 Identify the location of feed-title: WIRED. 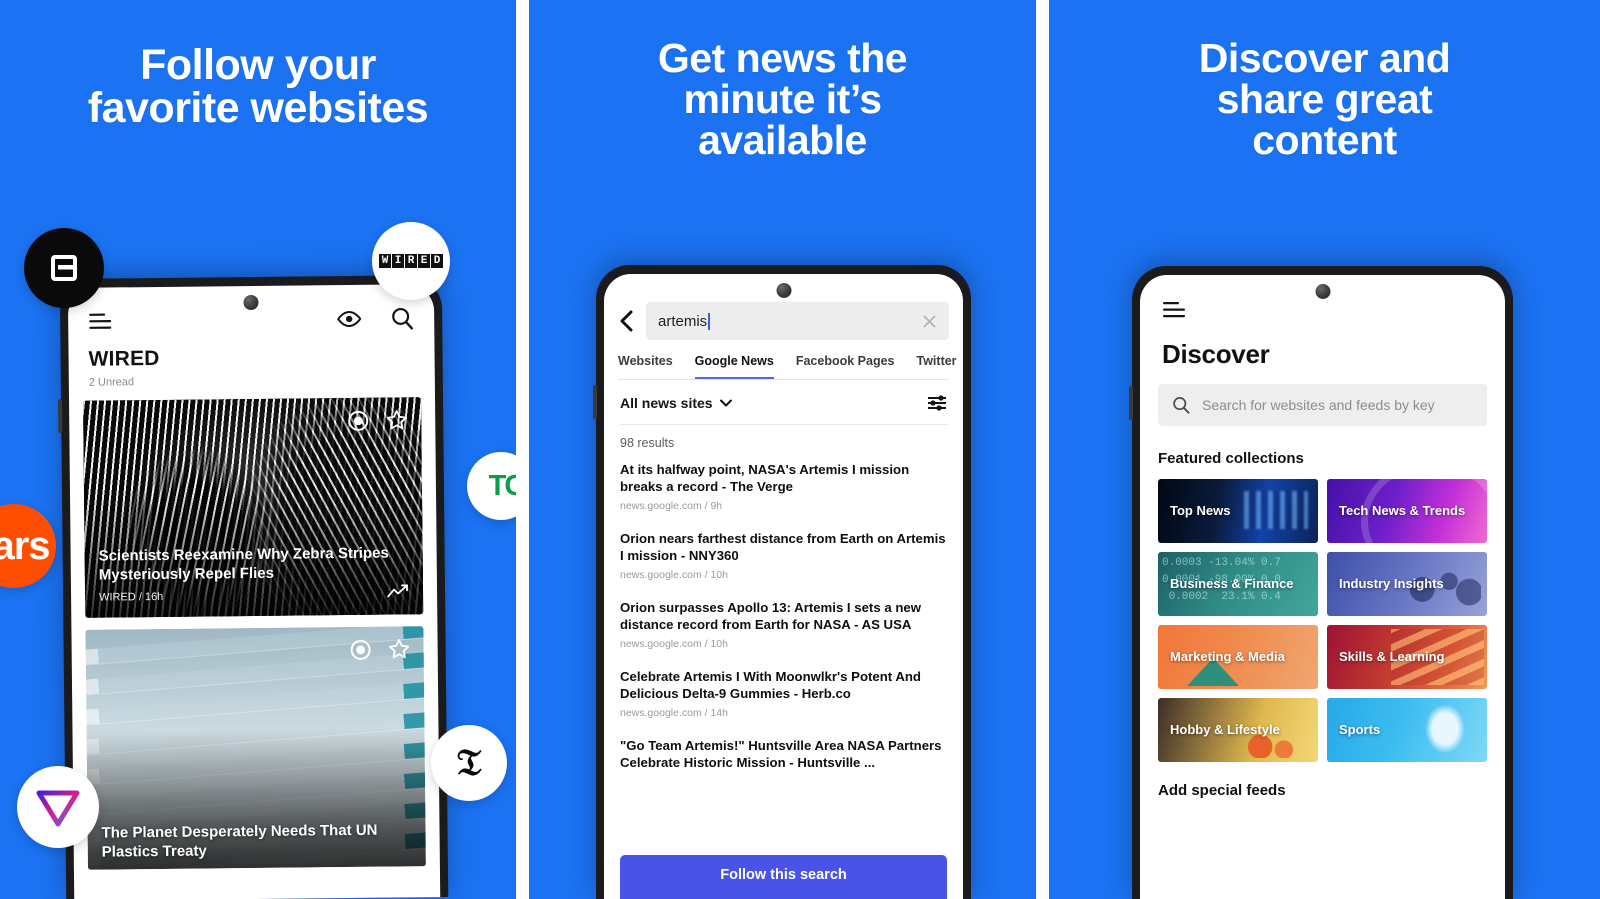
(124, 358).